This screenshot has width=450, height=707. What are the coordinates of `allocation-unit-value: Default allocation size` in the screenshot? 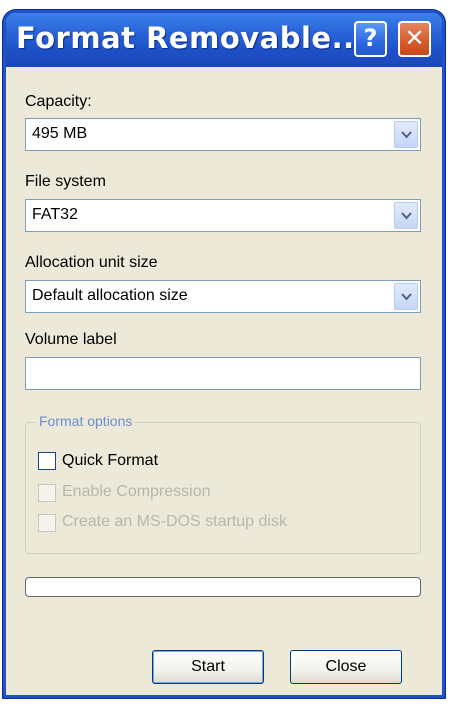 It's located at (110, 295).